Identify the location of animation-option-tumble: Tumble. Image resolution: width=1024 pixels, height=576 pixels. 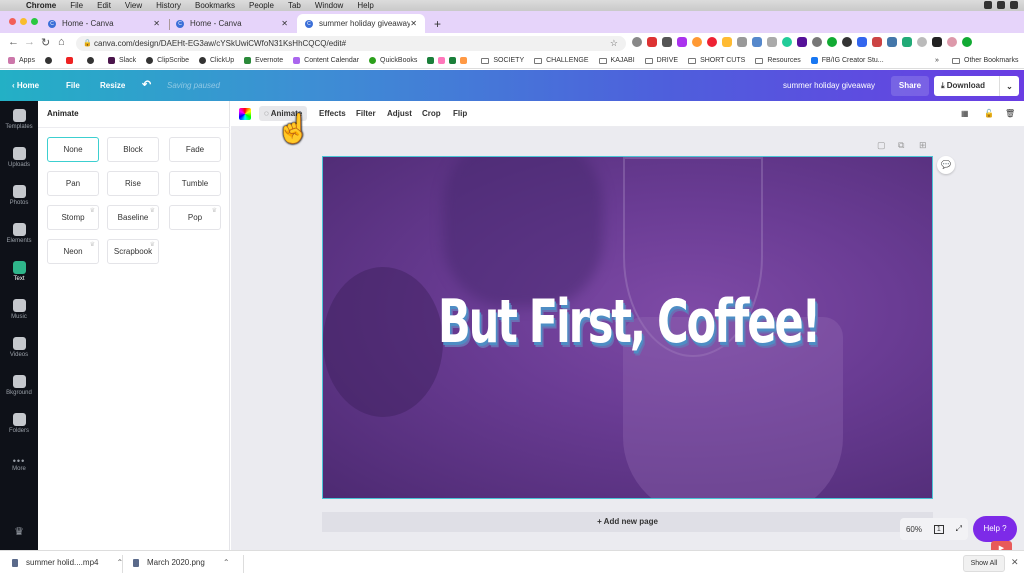
(195, 183).